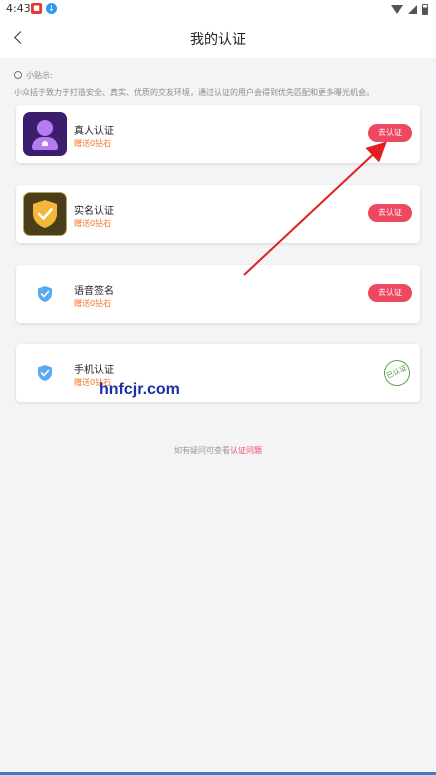 This screenshot has width=436, height=775. I want to click on verify-button-real-person: 去认证, so click(390, 133).